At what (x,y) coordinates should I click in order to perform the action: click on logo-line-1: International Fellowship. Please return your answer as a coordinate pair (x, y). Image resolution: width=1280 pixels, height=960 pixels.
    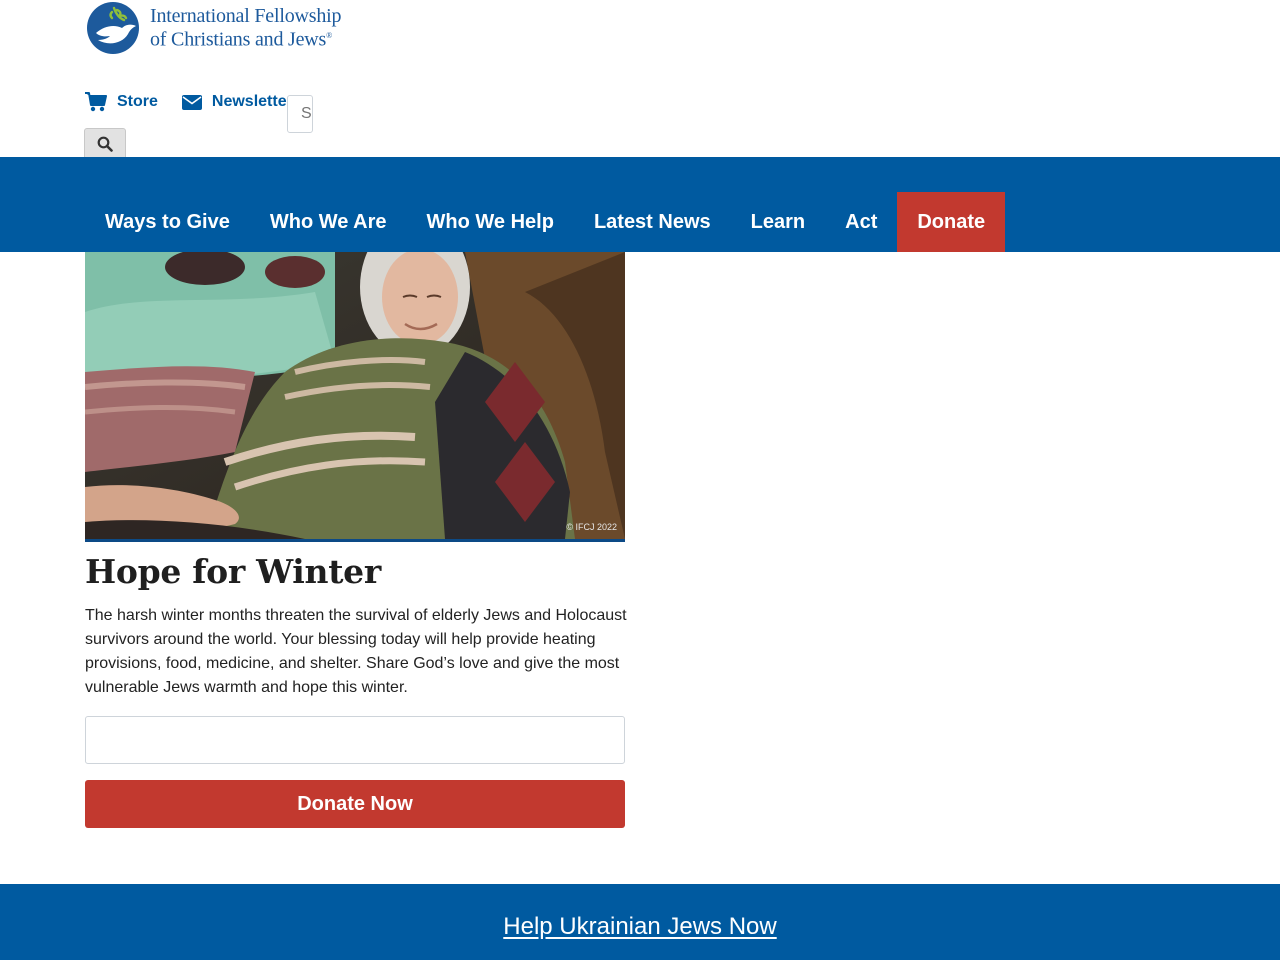
    Looking at the image, I should click on (246, 15).